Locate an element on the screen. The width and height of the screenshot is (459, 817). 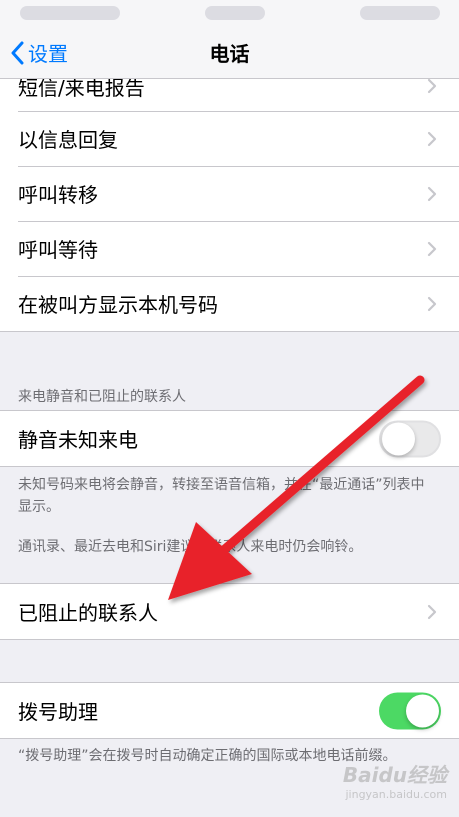
navigation-bar-overlay: 设置 电话 is located at coordinates (229, 52).